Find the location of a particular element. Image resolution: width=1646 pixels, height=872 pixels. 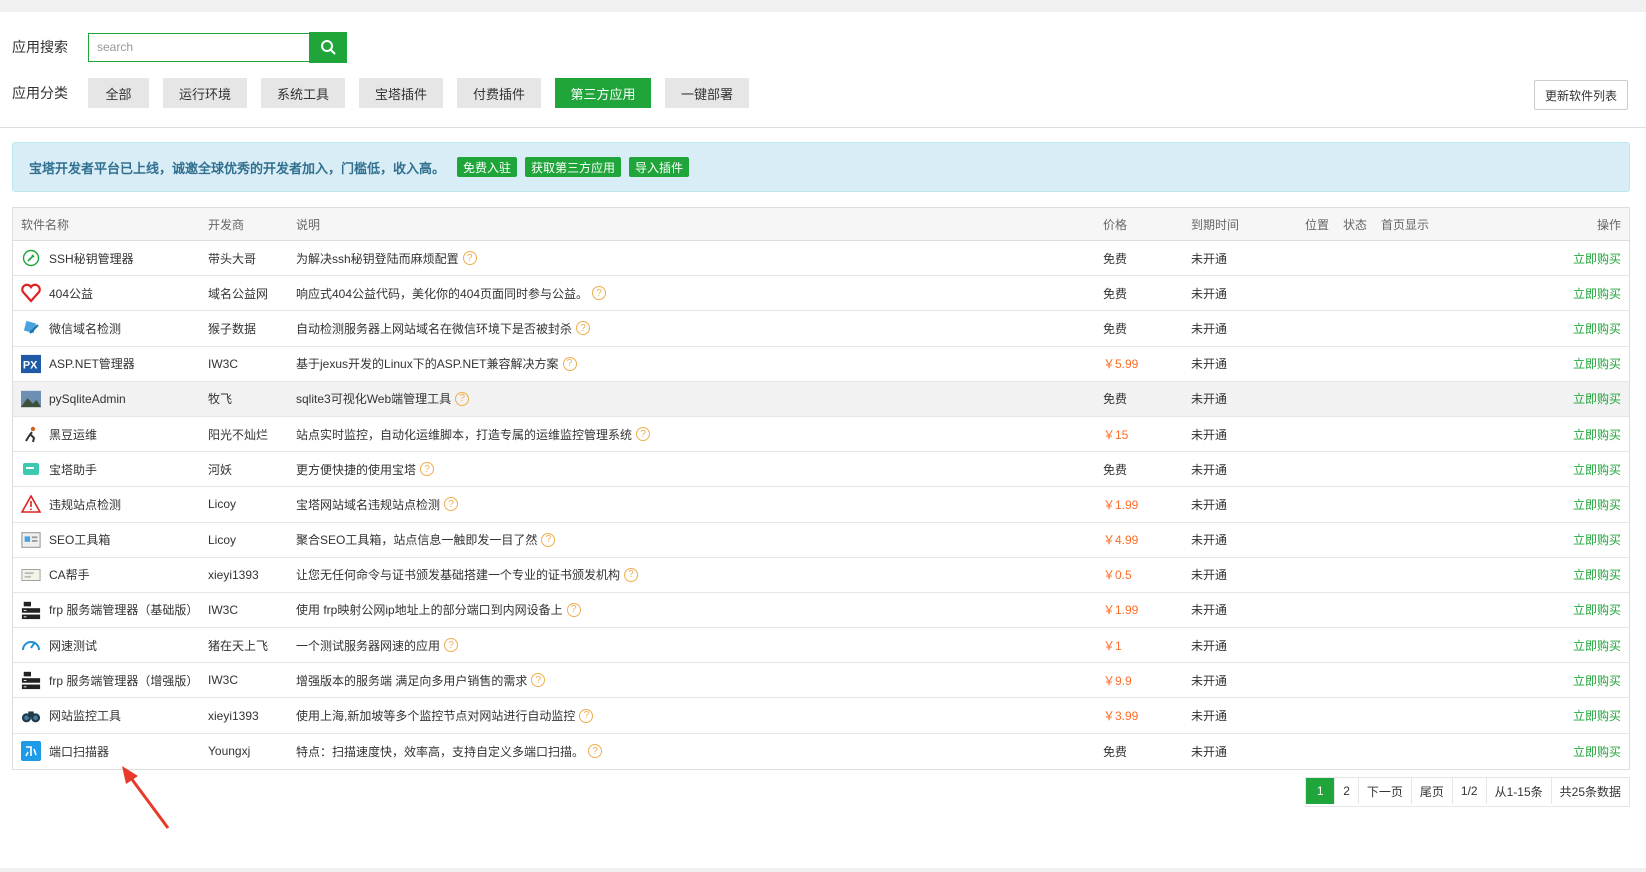

header-status: 状态 is located at coordinates (1355, 224).